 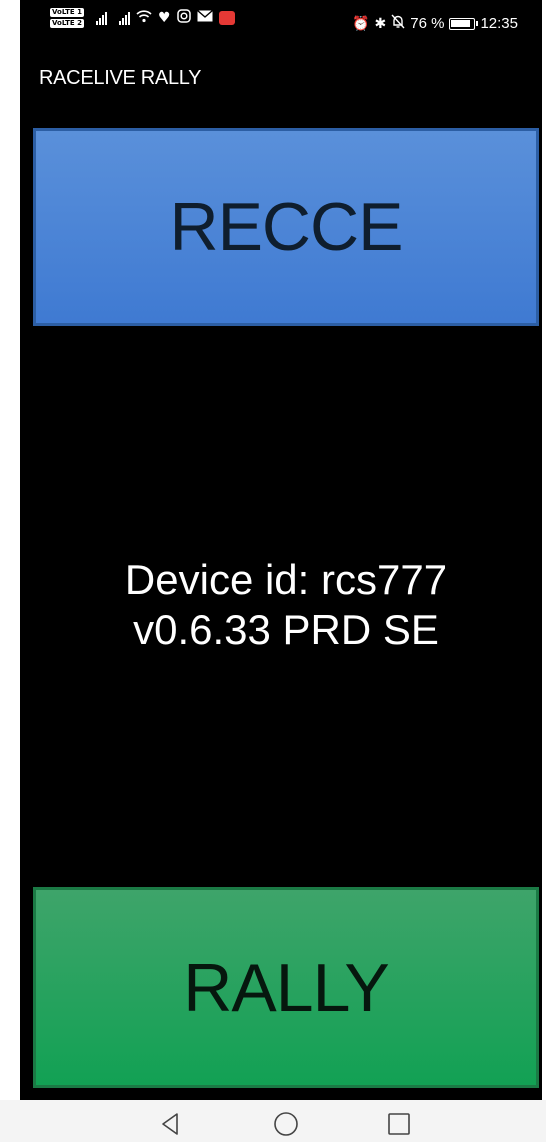 What do you see at coordinates (286, 1124) in the screenshot?
I see `home-icon` at bounding box center [286, 1124].